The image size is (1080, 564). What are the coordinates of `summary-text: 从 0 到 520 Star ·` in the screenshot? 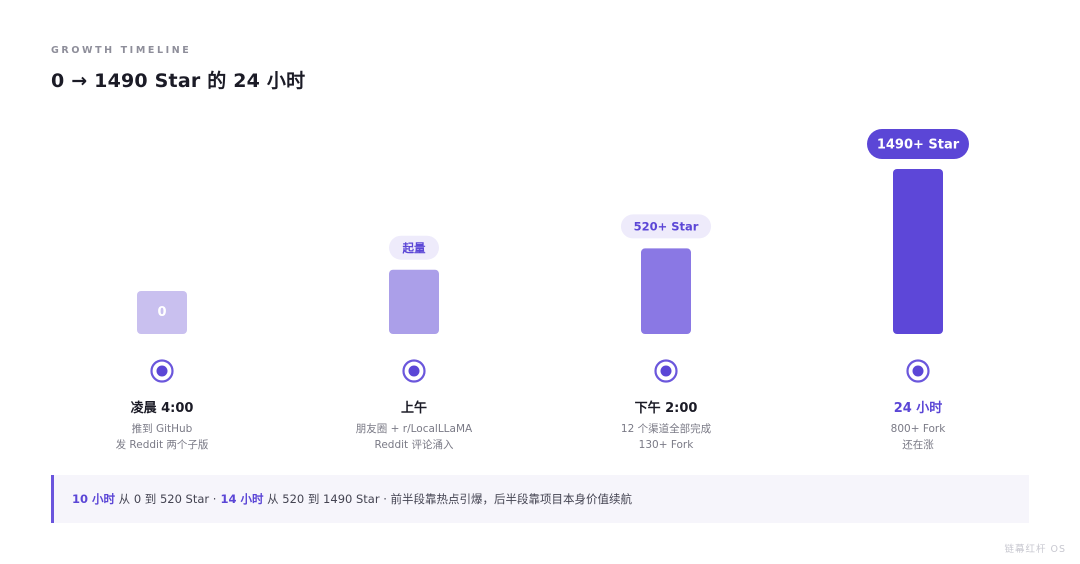 It's located at (167, 499).